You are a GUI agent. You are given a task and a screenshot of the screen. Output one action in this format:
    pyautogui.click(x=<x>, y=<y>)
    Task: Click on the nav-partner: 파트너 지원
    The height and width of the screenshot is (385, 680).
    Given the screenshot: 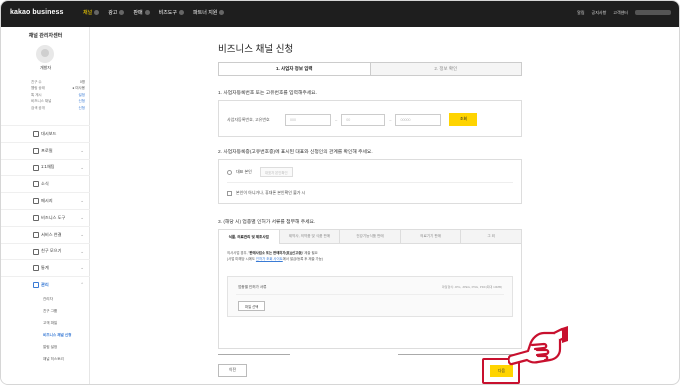 What is the action you would take?
    pyautogui.click(x=209, y=12)
    